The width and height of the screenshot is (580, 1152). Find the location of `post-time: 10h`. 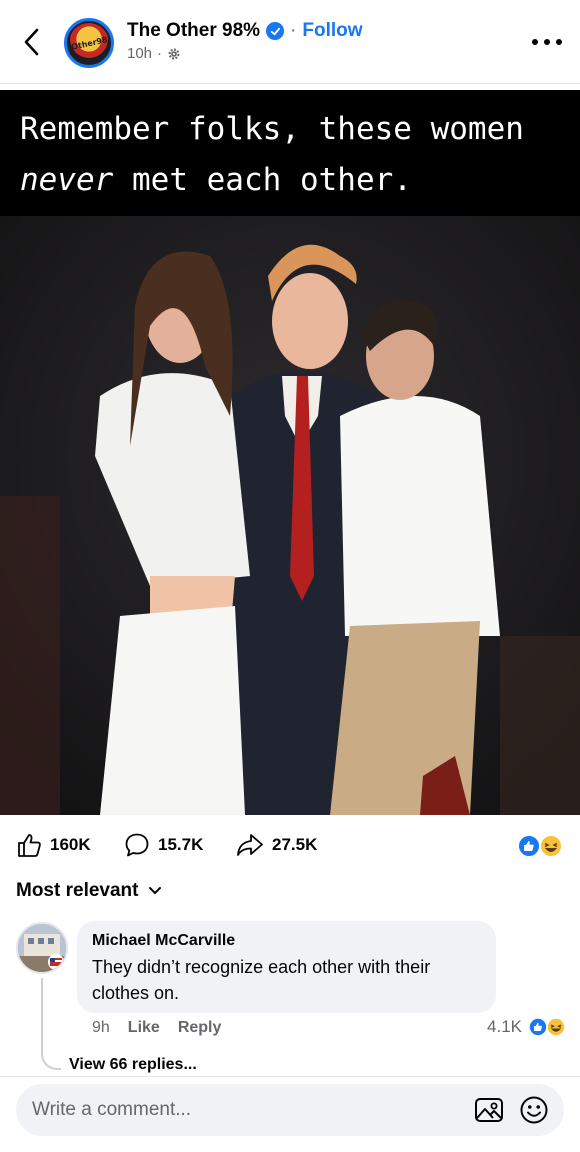

post-time: 10h is located at coordinates (139, 53).